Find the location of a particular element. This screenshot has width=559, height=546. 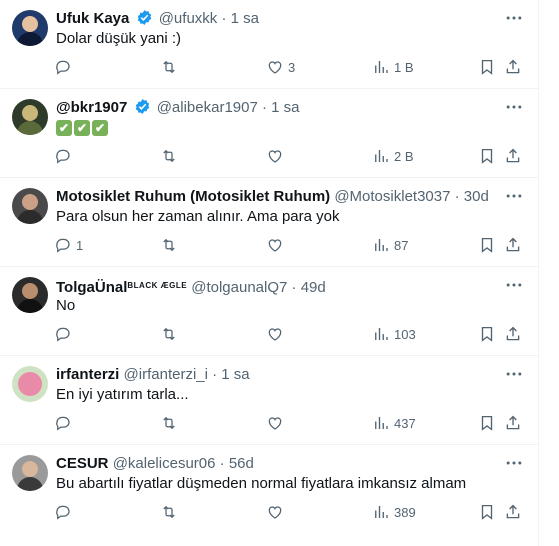

like-count: 3 is located at coordinates (292, 67).